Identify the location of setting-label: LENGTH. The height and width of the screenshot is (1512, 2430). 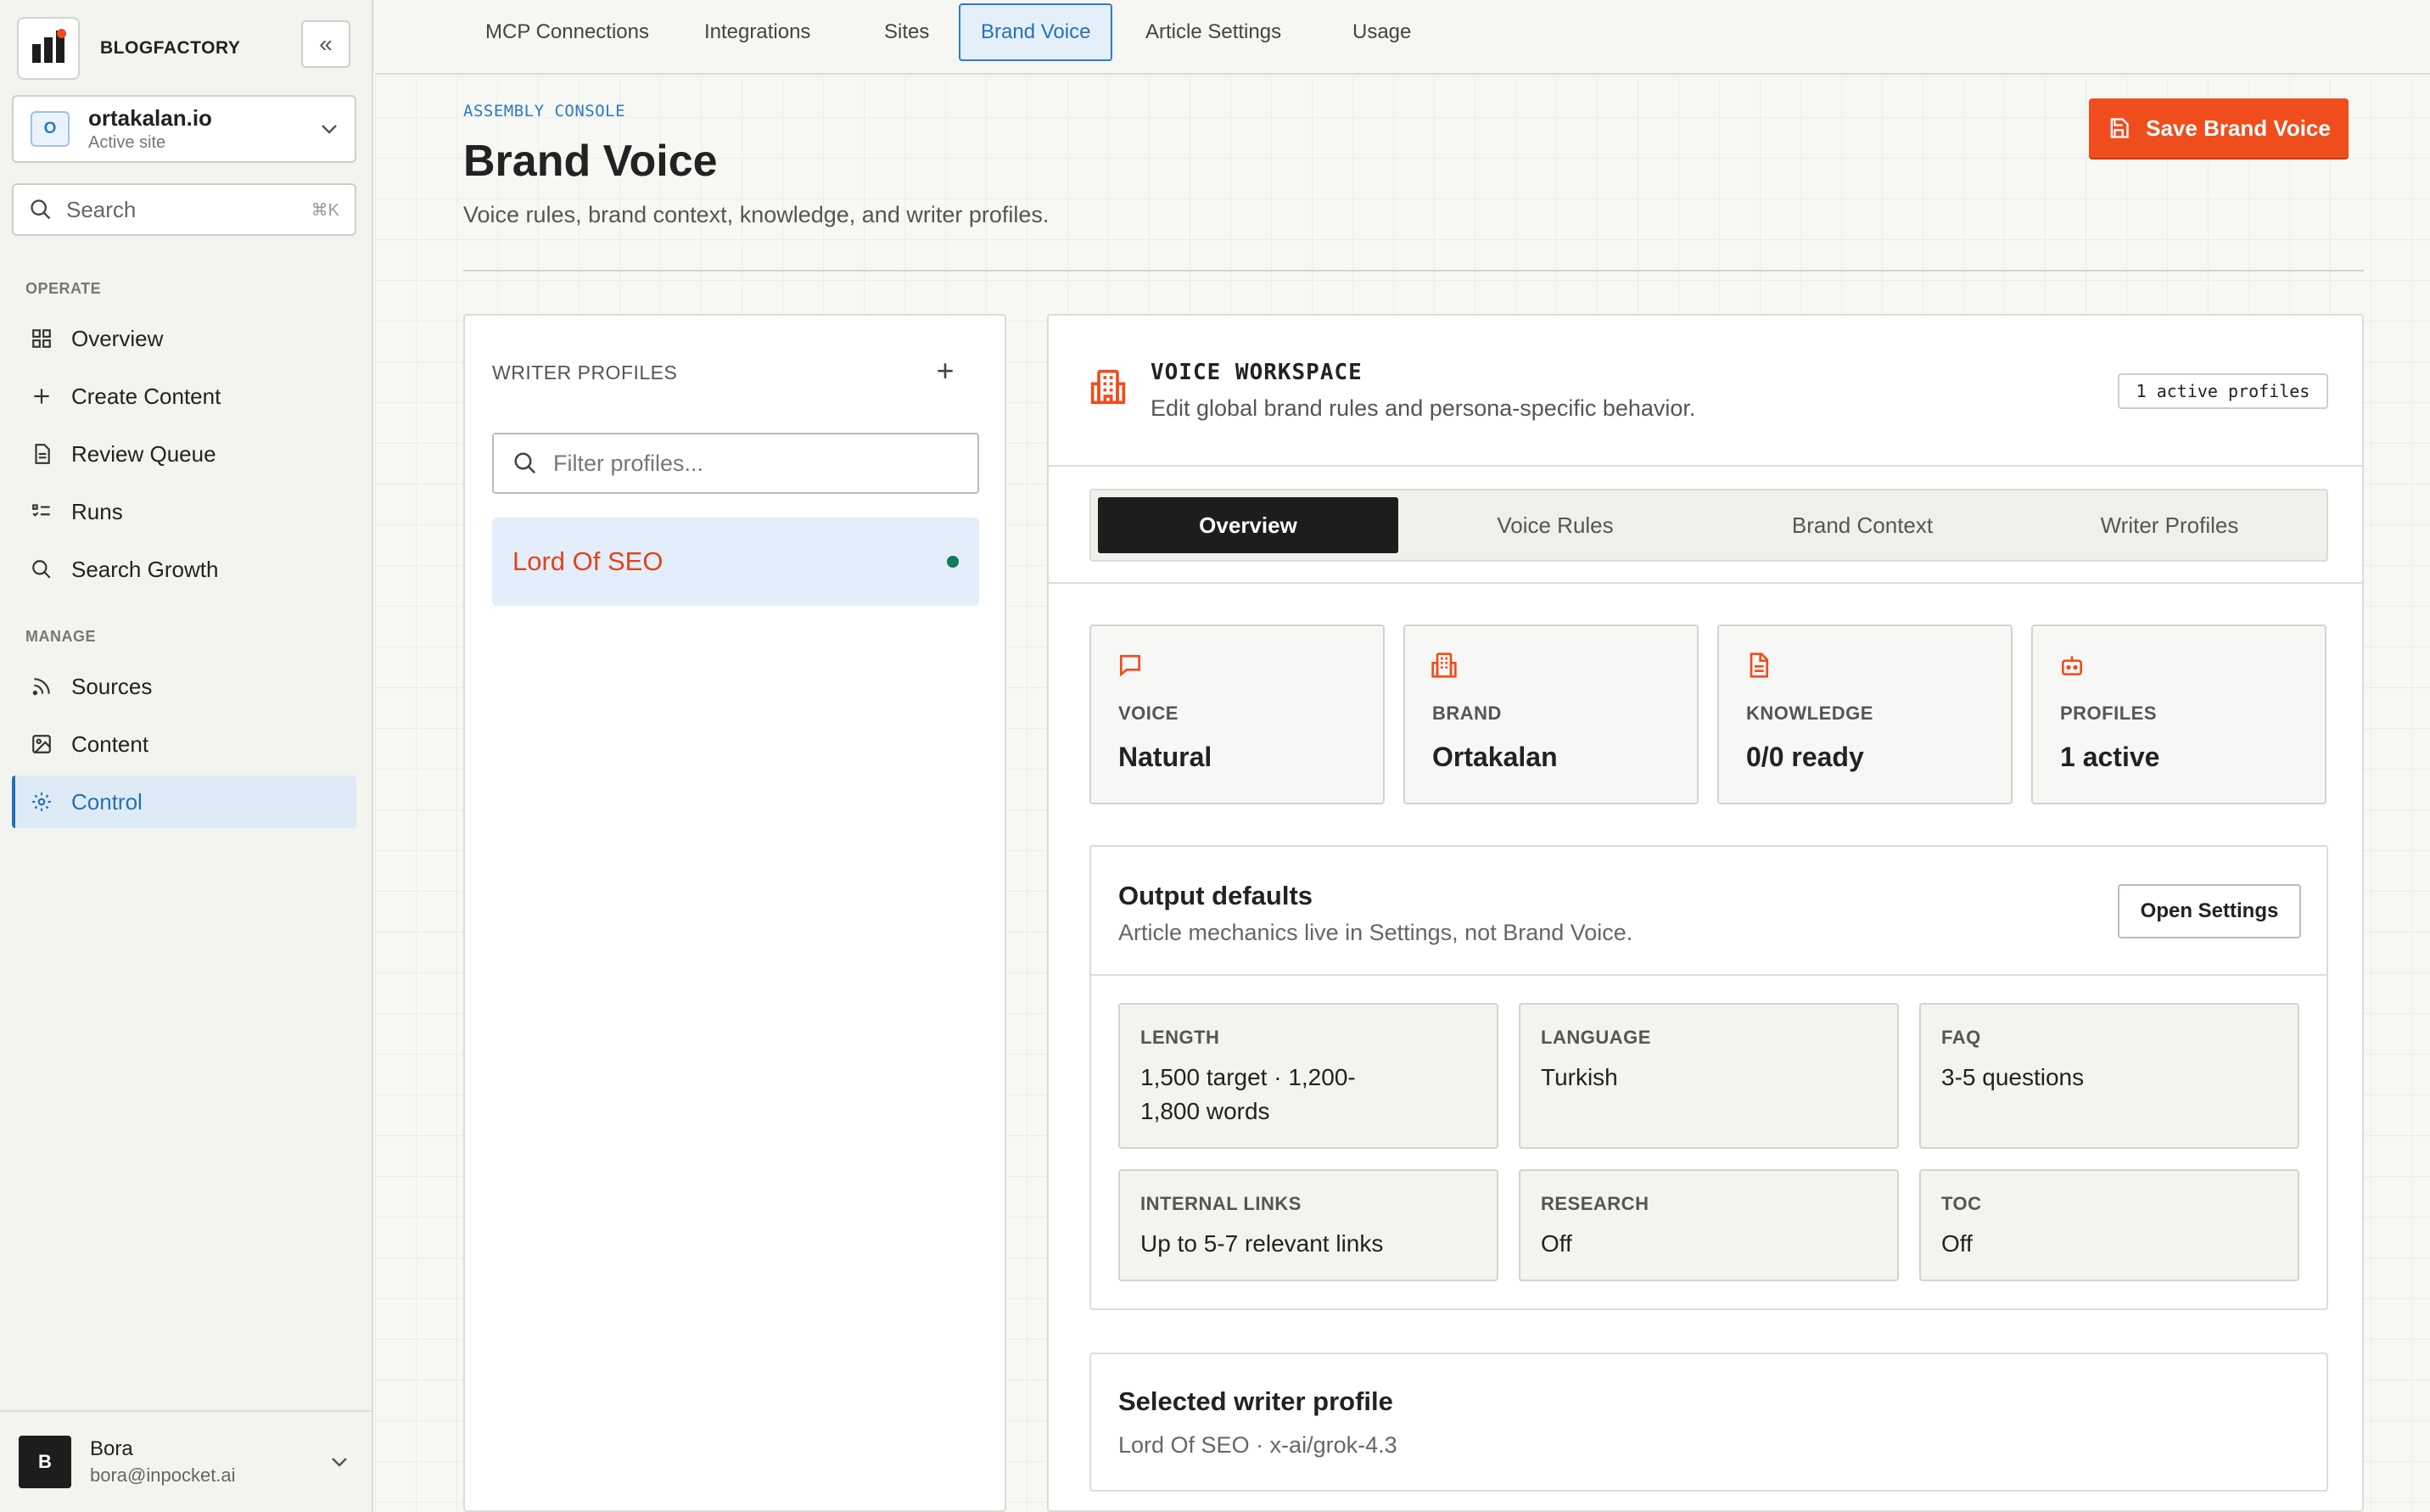
(1180, 1037).